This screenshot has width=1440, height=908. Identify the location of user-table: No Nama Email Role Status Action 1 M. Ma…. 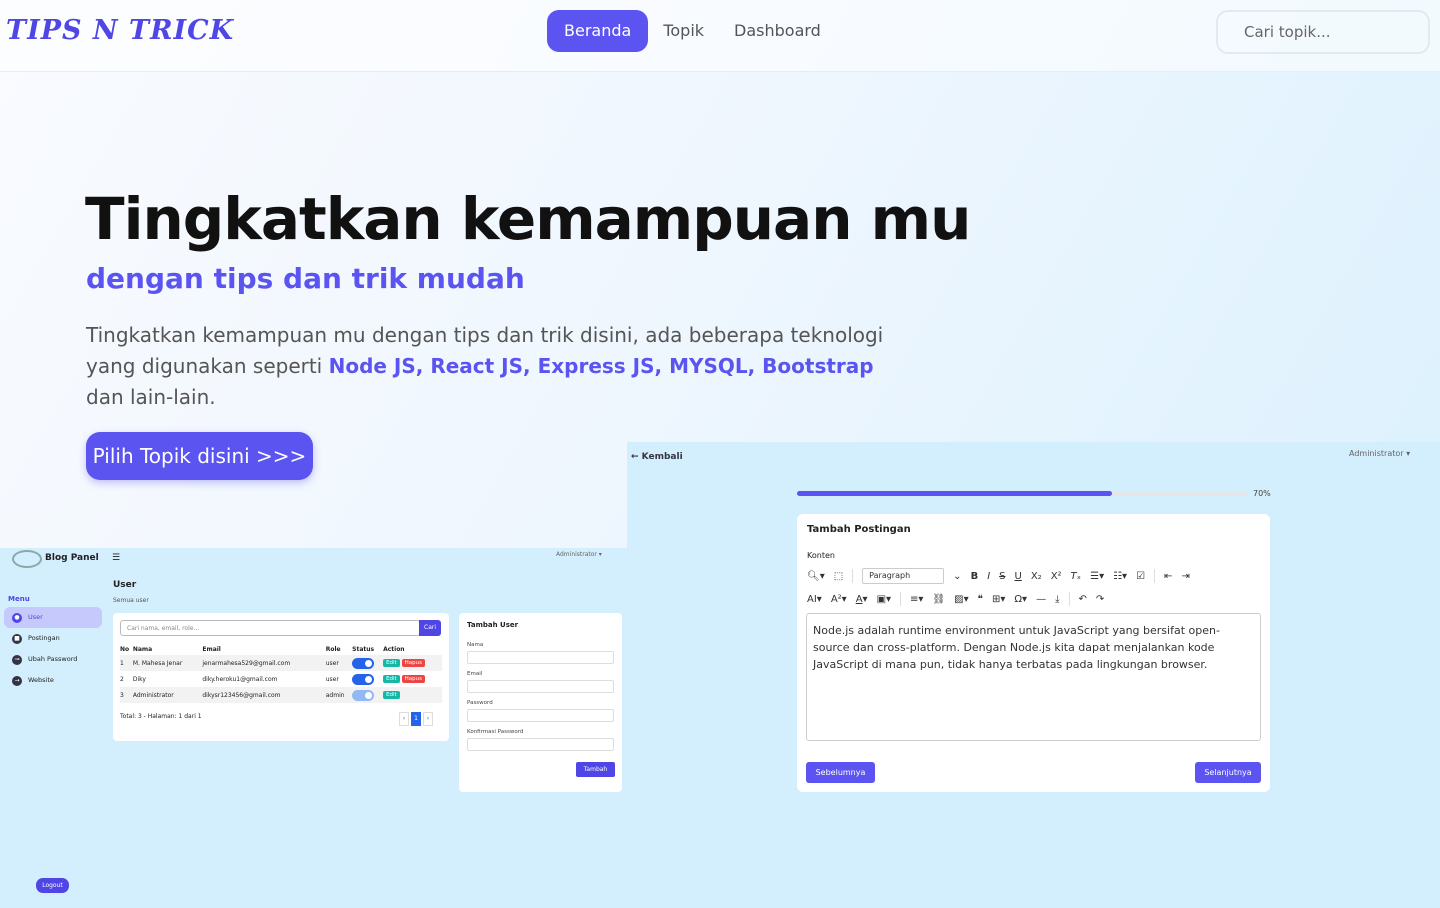
(281, 673).